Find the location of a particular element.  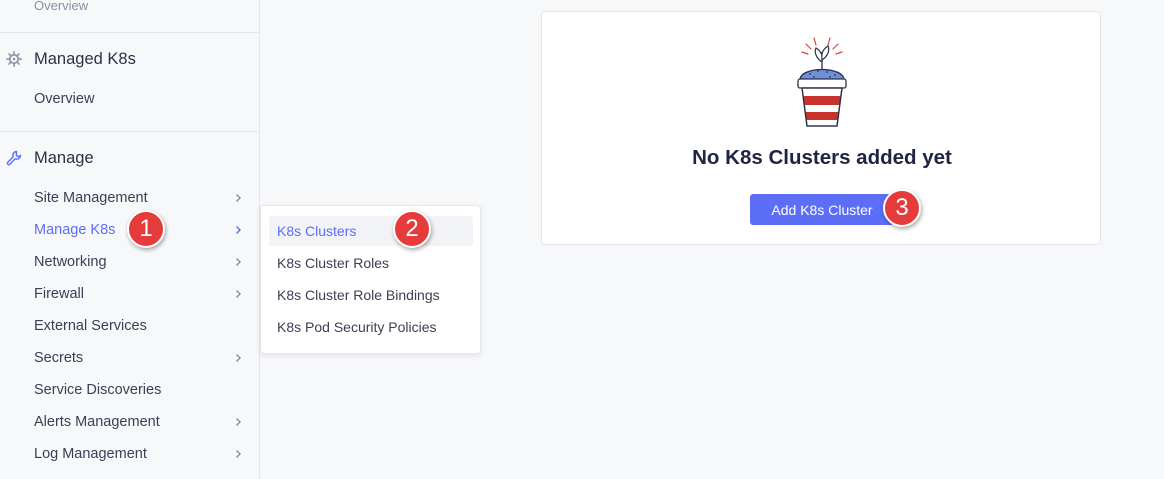

section-managed-k8s: Managed K8s is located at coordinates (129, 59).